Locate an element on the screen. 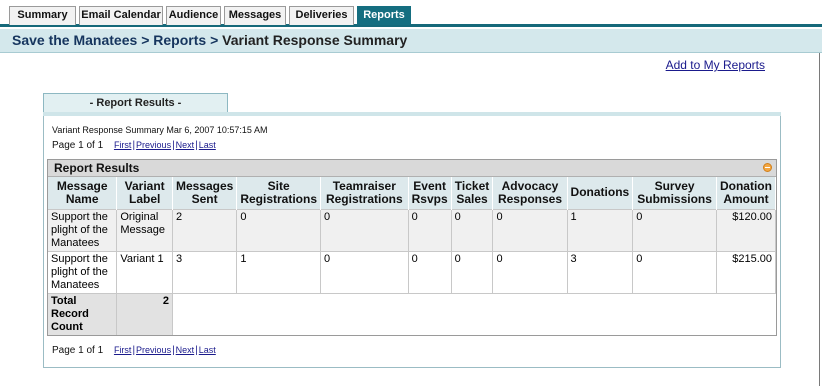 The width and height of the screenshot is (822, 386). report-results-section-tab: - Report Results - is located at coordinates (135, 103).